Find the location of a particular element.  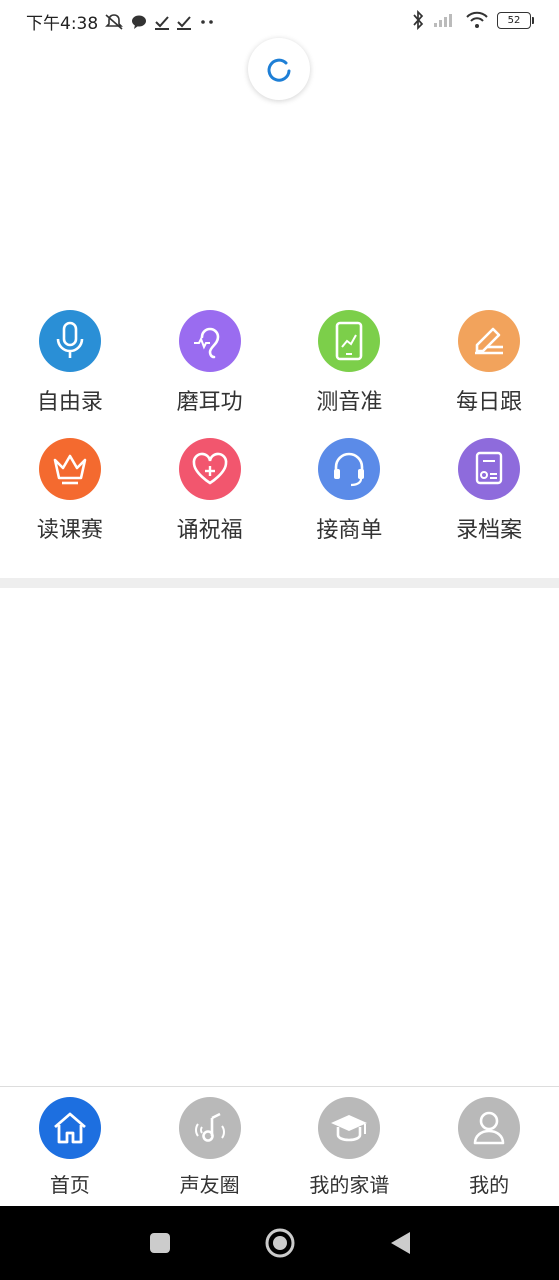

bluetooth-icon is located at coordinates (418, 20).